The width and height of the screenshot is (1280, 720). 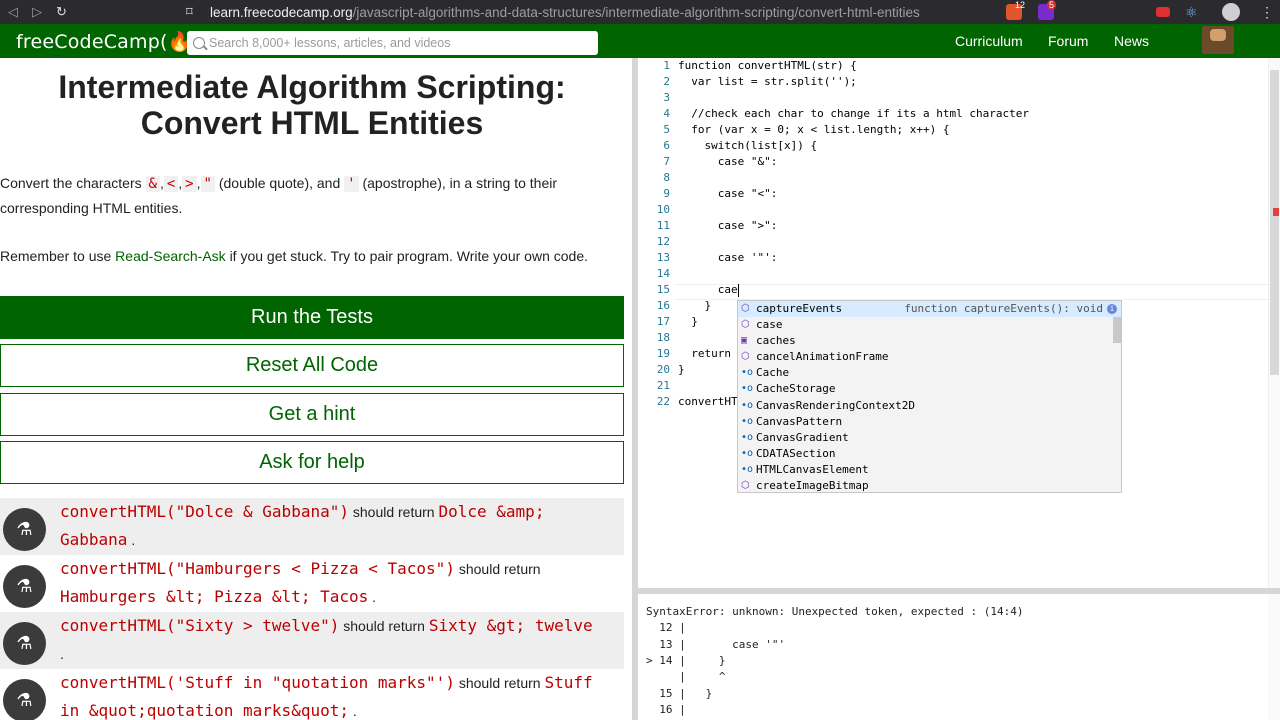 What do you see at coordinates (799, 308) in the screenshot?
I see `suggestion-label: captureEvents` at bounding box center [799, 308].